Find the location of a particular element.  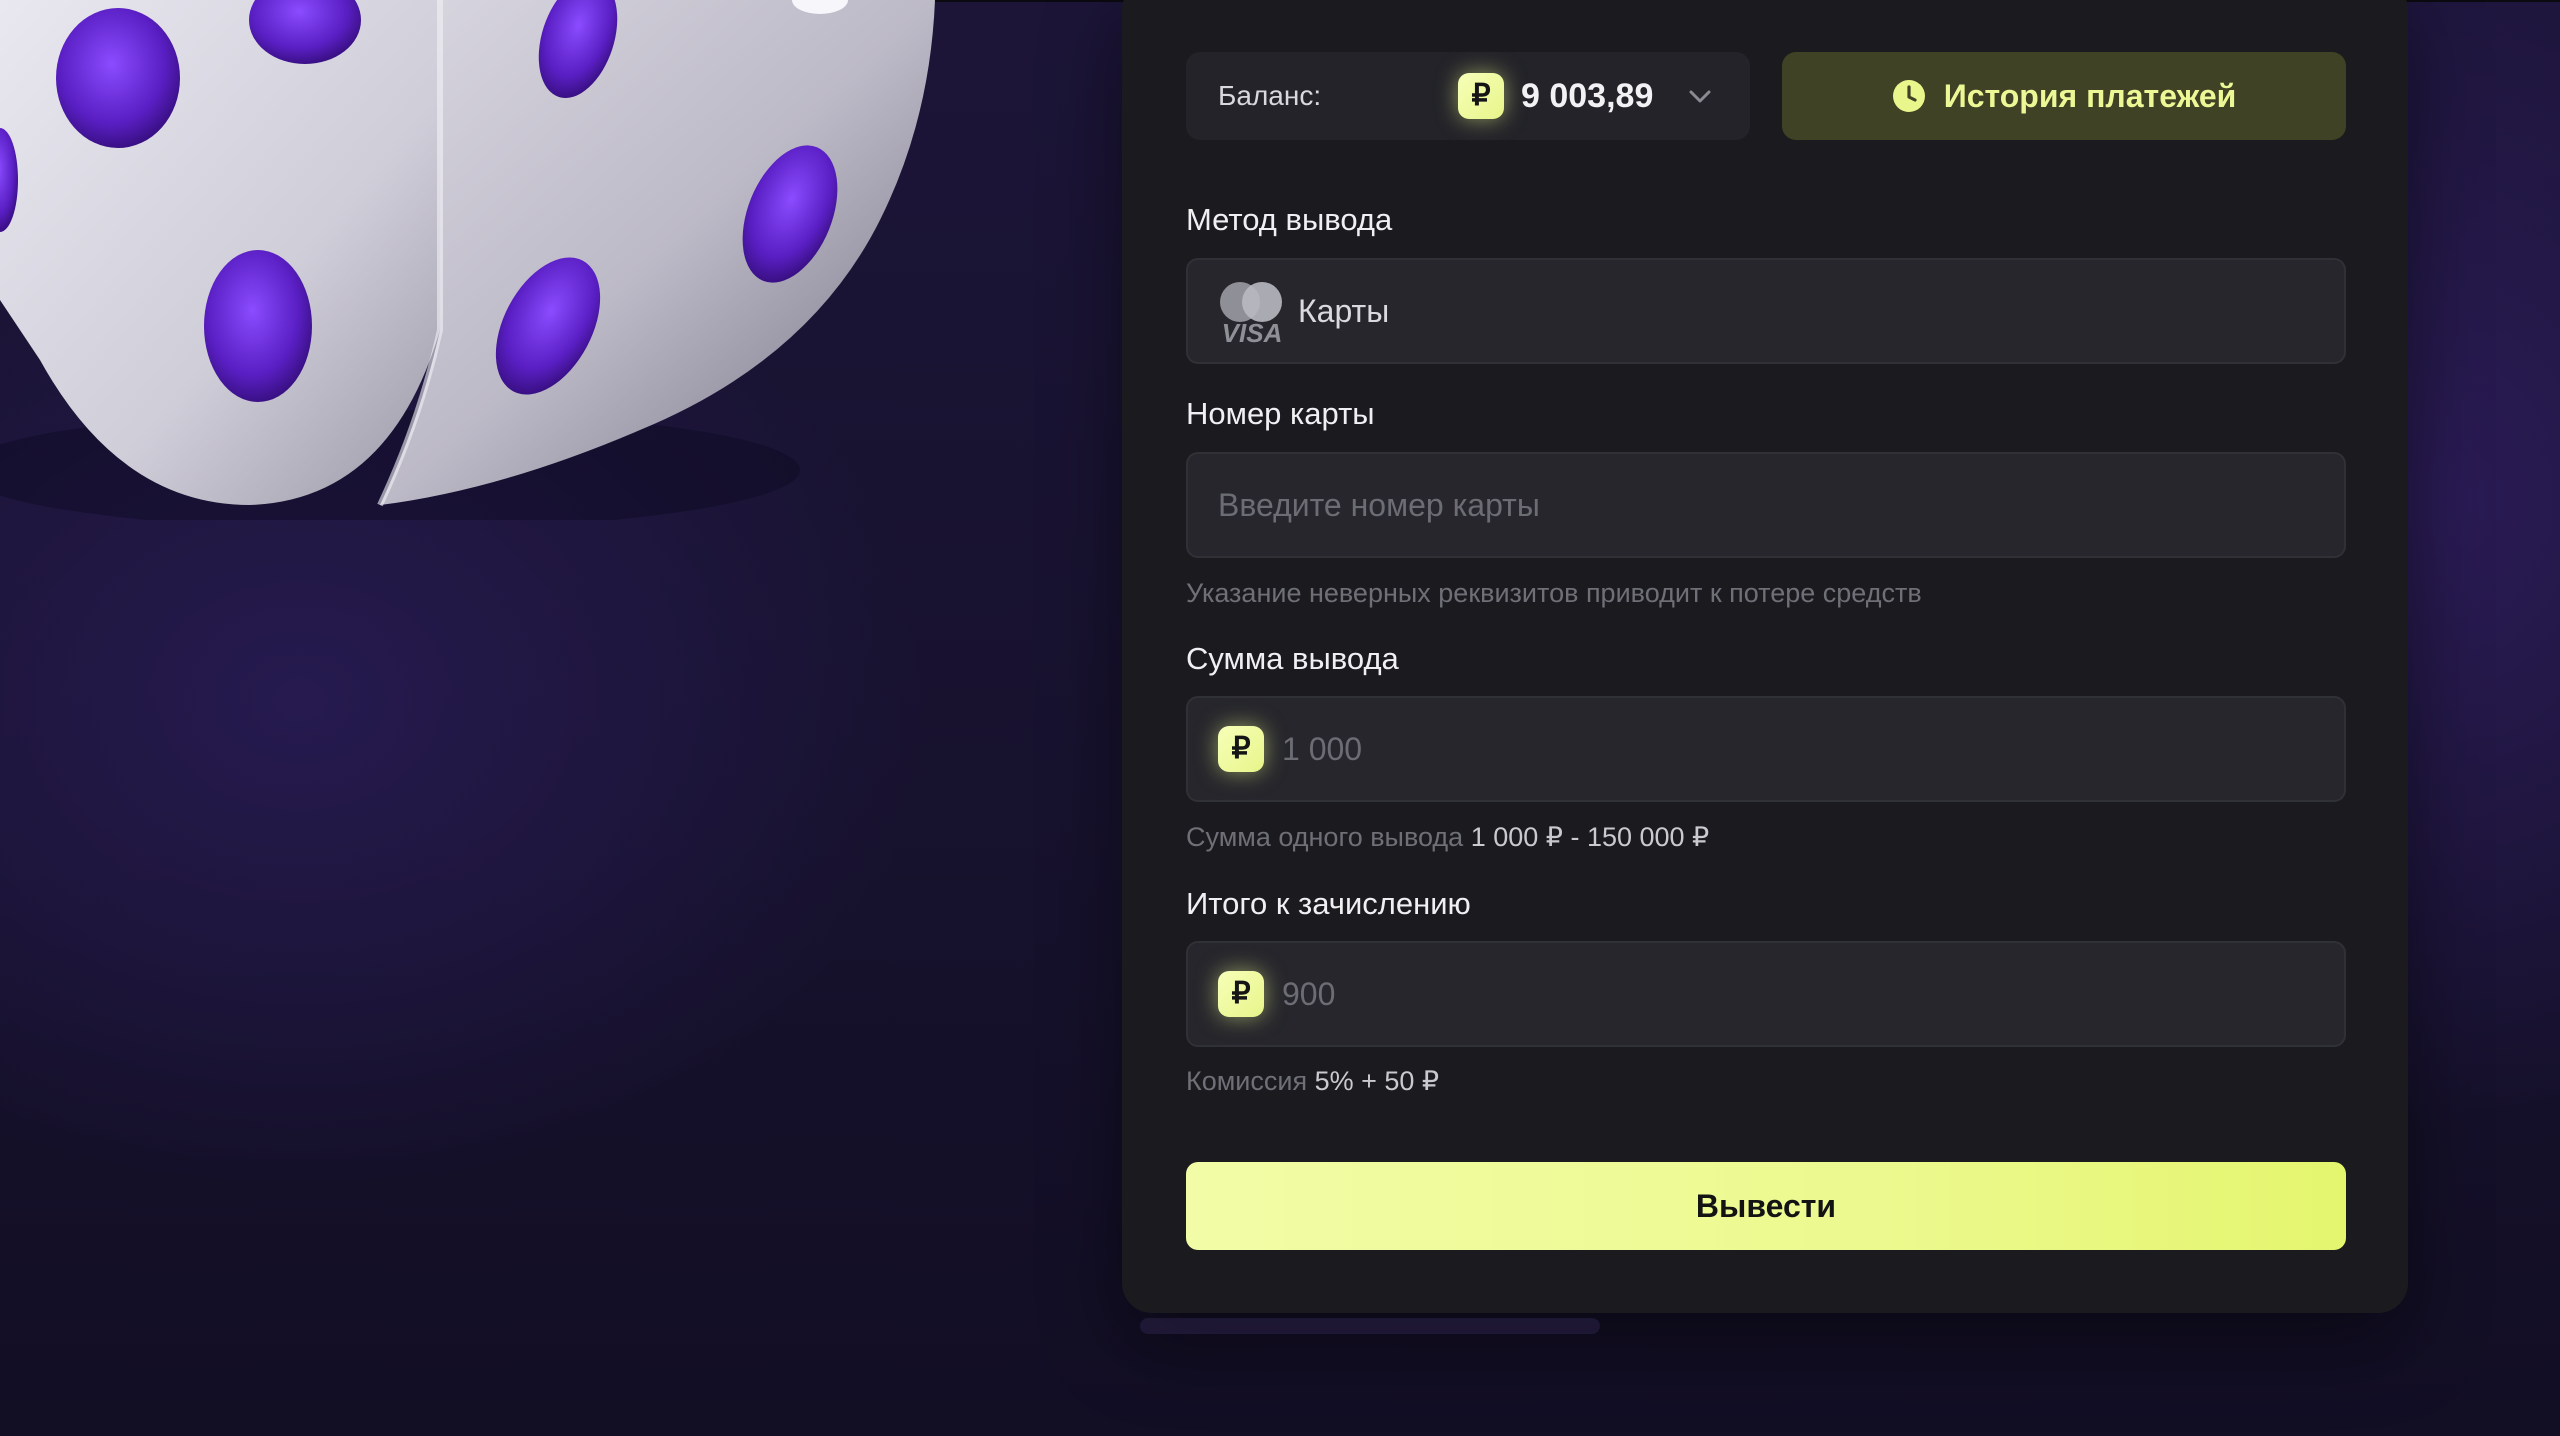

amount-placeholder: 1 000 is located at coordinates (1322, 749).